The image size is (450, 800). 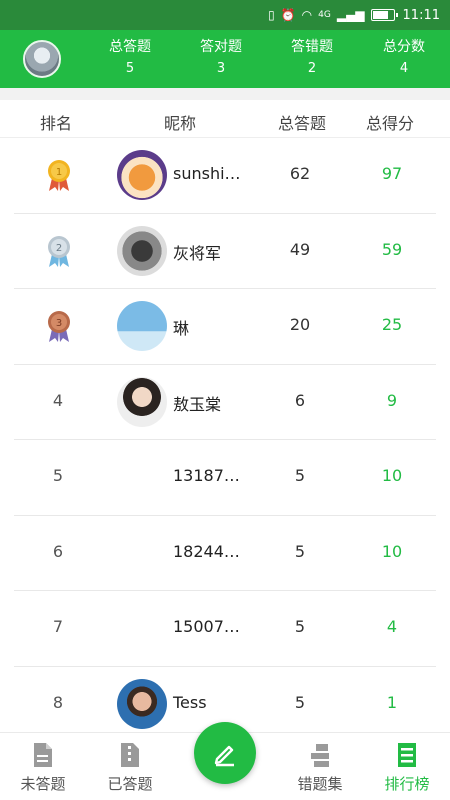 I want to click on silver-medal-icon: 2, so click(x=59, y=251).